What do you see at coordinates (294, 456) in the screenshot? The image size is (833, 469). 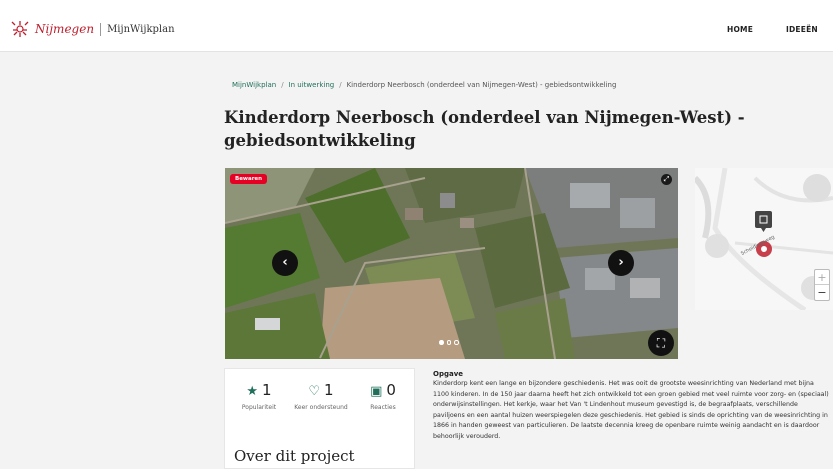 I see `about-project-heading: Over dit project` at bounding box center [294, 456].